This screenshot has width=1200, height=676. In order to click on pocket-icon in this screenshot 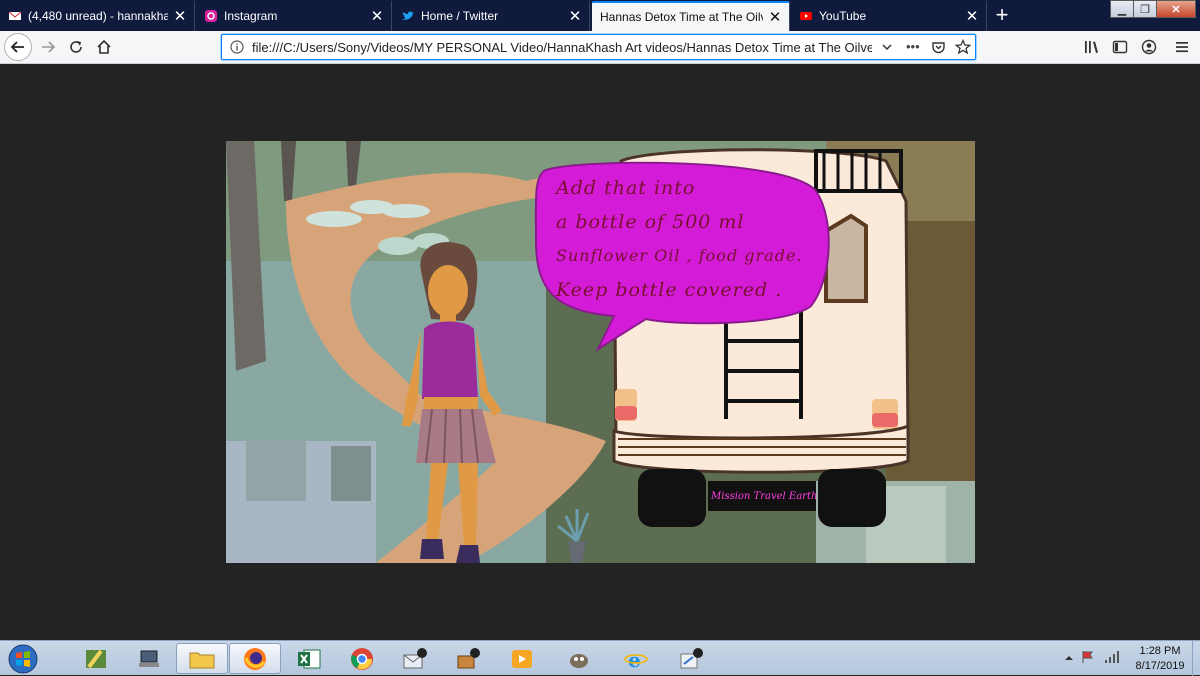, I will do `click(938, 47)`.